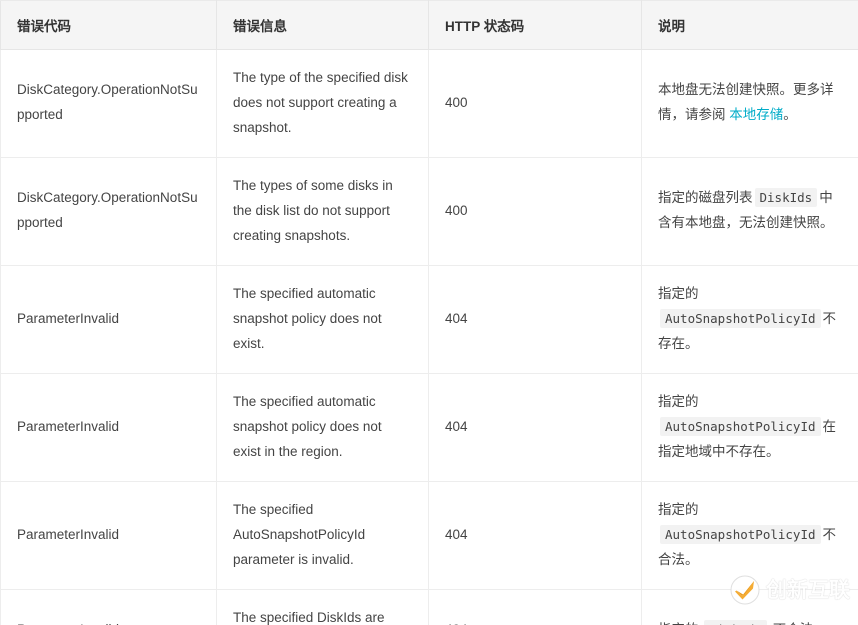 This screenshot has width=858, height=625. What do you see at coordinates (790, 115) in the screenshot?
I see `description-text: 。` at bounding box center [790, 115].